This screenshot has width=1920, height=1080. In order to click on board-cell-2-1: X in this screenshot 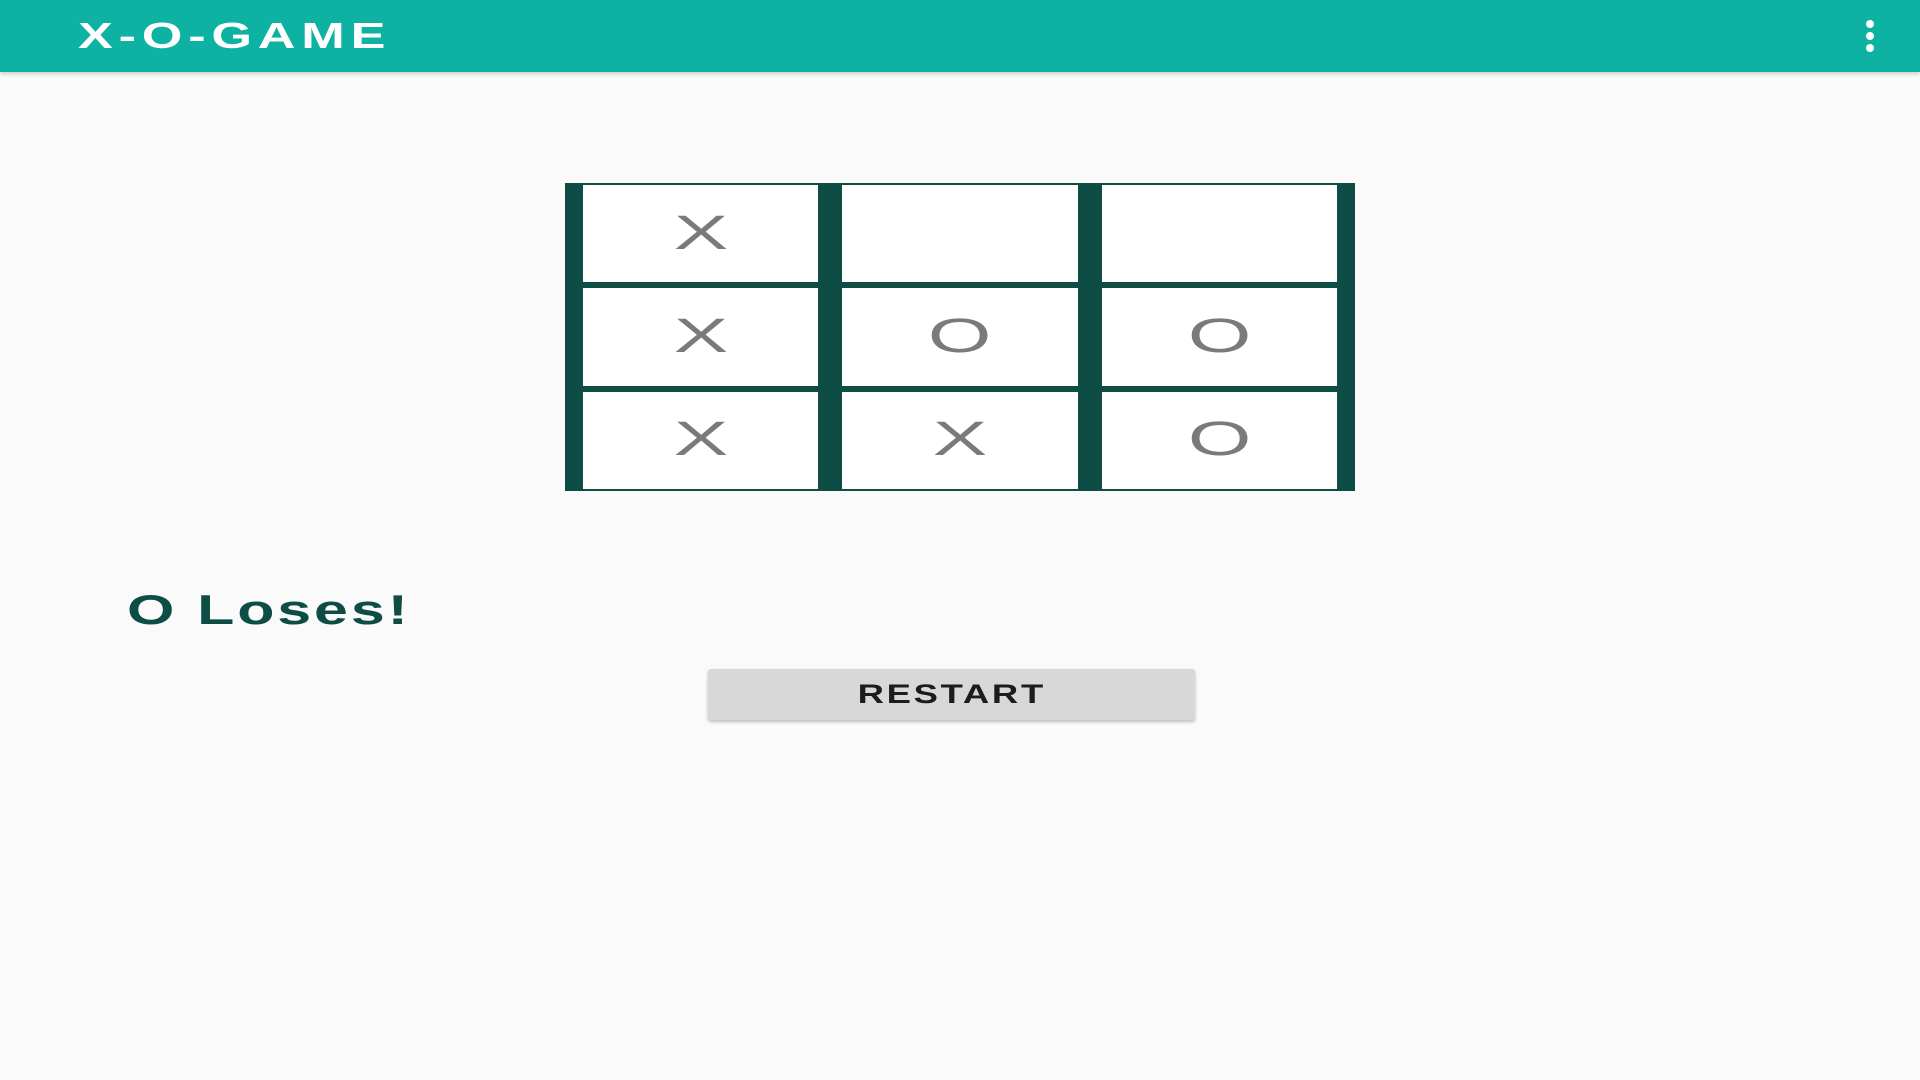, I will do `click(960, 440)`.